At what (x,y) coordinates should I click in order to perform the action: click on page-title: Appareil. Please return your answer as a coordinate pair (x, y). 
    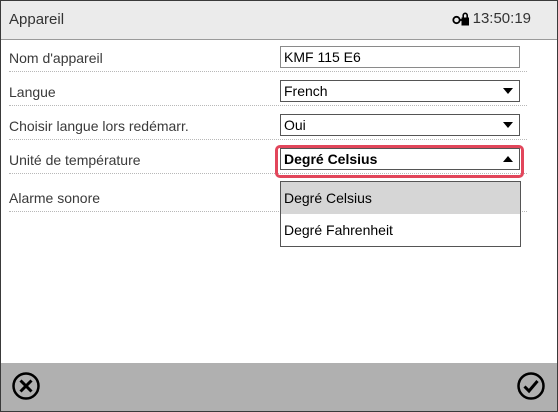
    Looking at the image, I should click on (37, 19).